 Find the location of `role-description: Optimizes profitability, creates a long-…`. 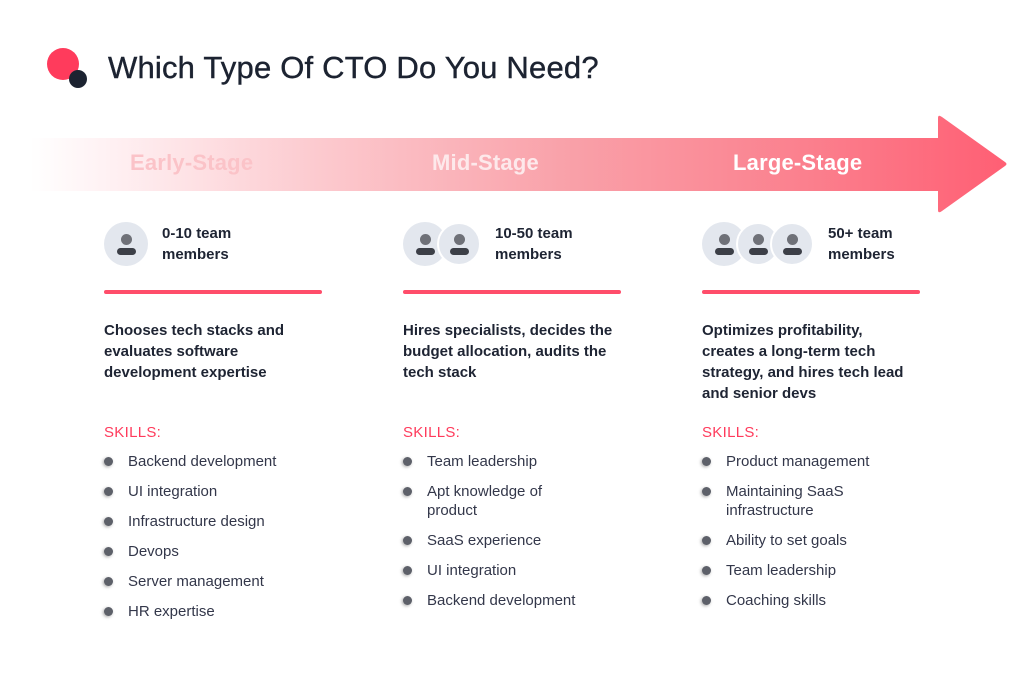

role-description: Optimizes profitability, creates a long-… is located at coordinates (803, 362).